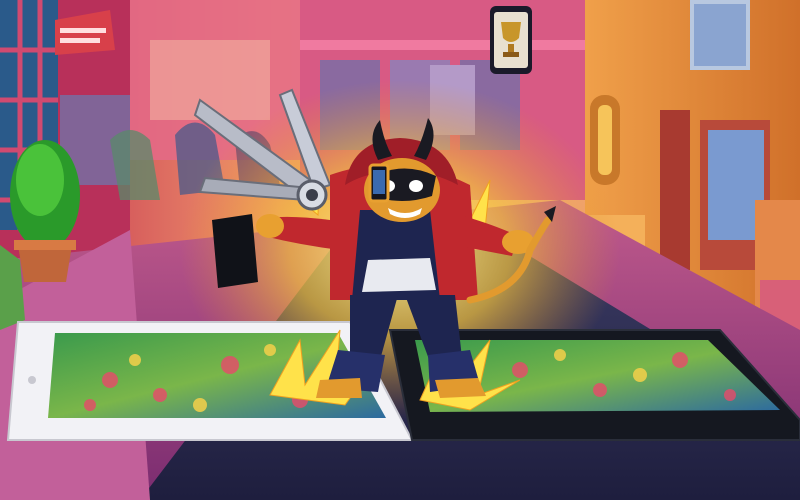 The height and width of the screenshot is (500, 800). I want to click on trophy-sign, so click(511, 40).